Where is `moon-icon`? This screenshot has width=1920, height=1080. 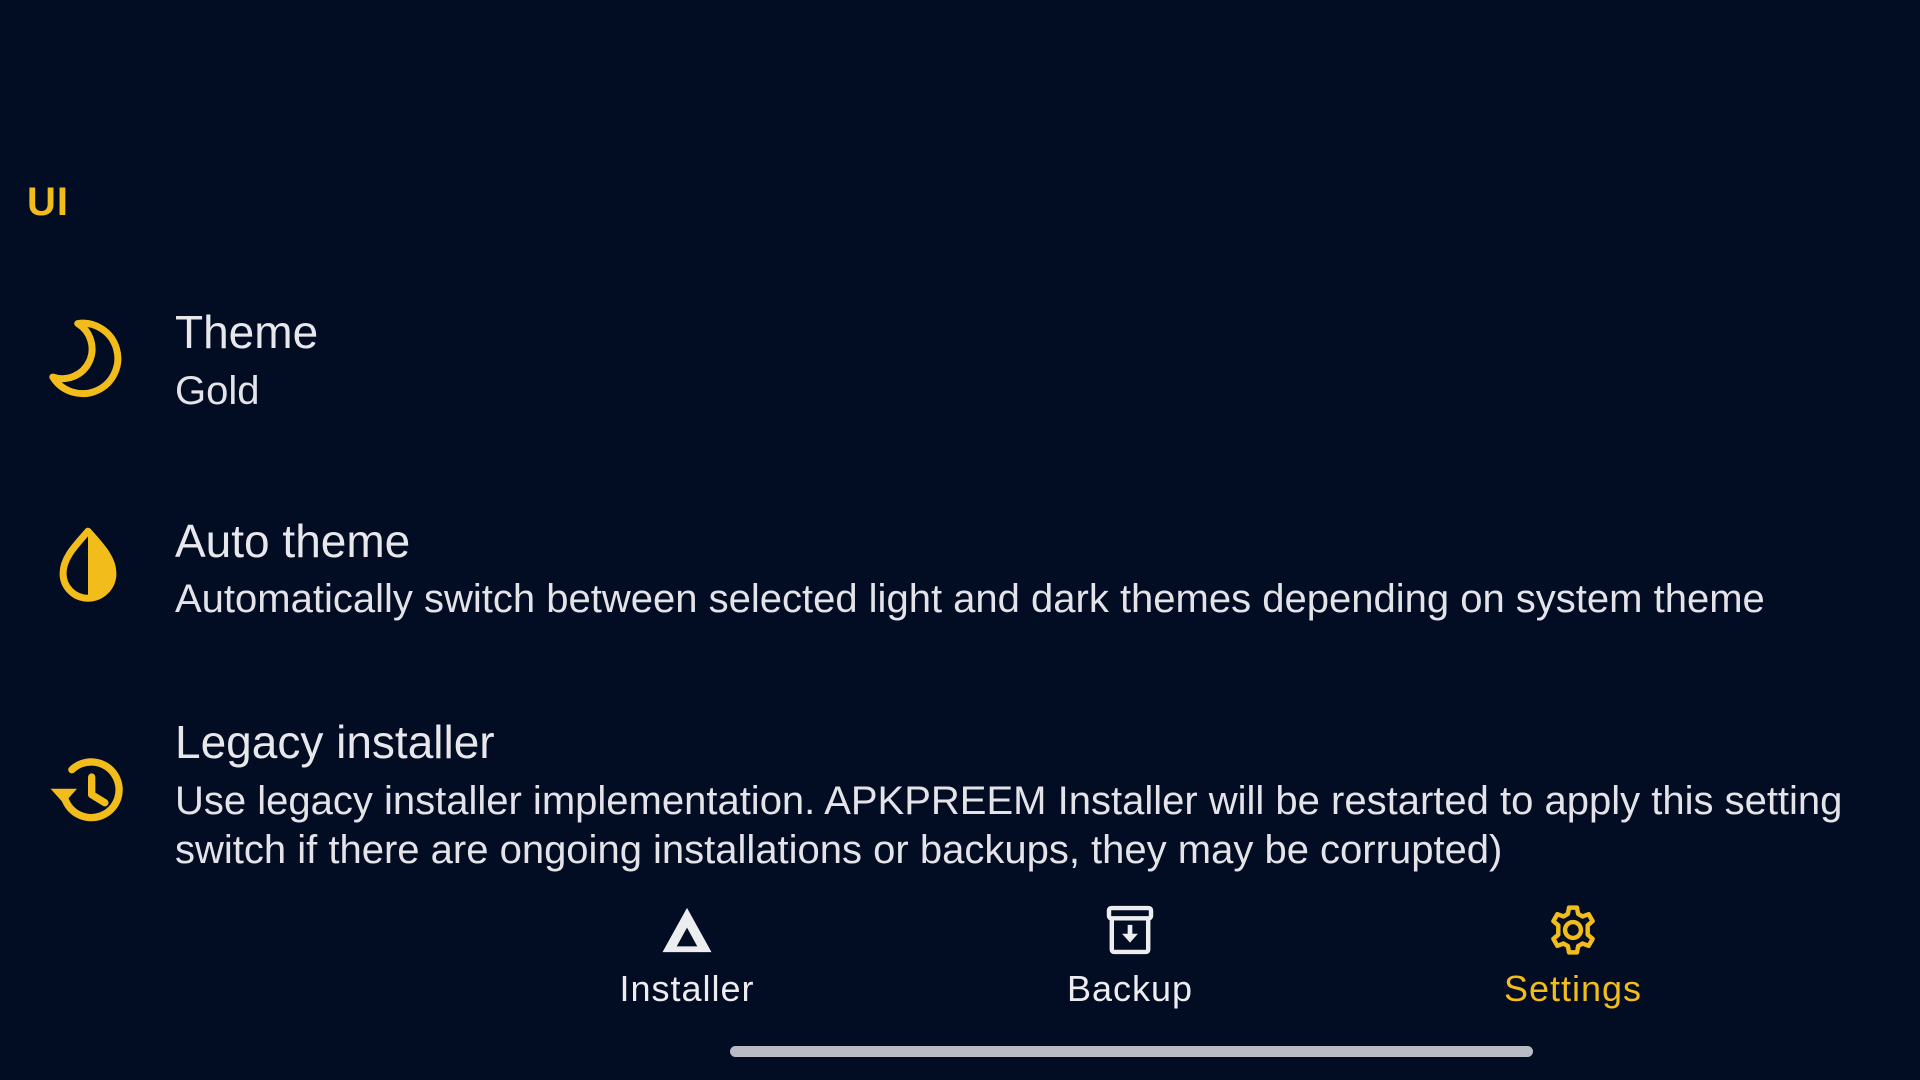 moon-icon is located at coordinates (88, 358).